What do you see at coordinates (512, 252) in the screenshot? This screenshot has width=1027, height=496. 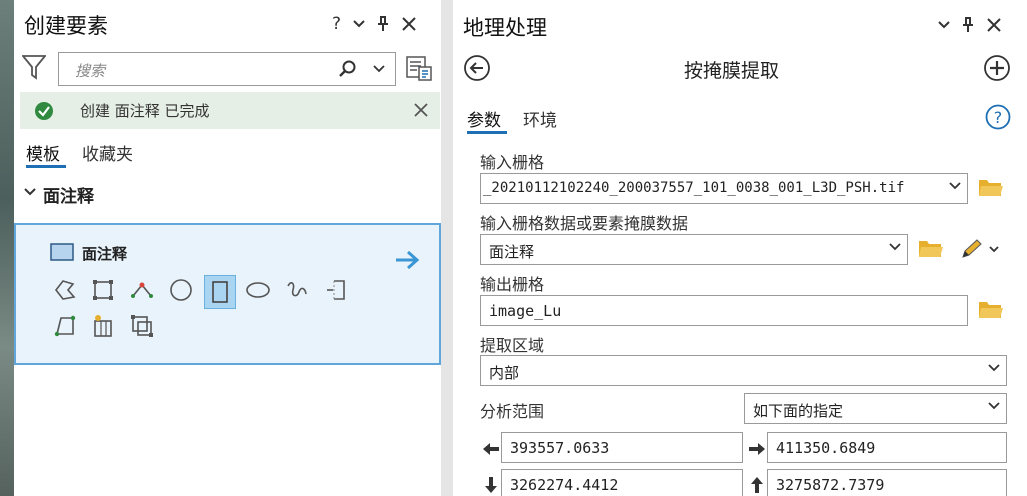 I see `mask-value: 面注释` at bounding box center [512, 252].